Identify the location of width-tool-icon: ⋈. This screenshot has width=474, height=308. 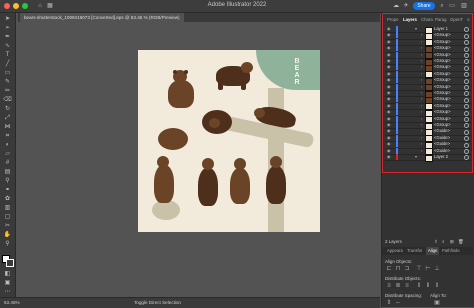
(7, 127).